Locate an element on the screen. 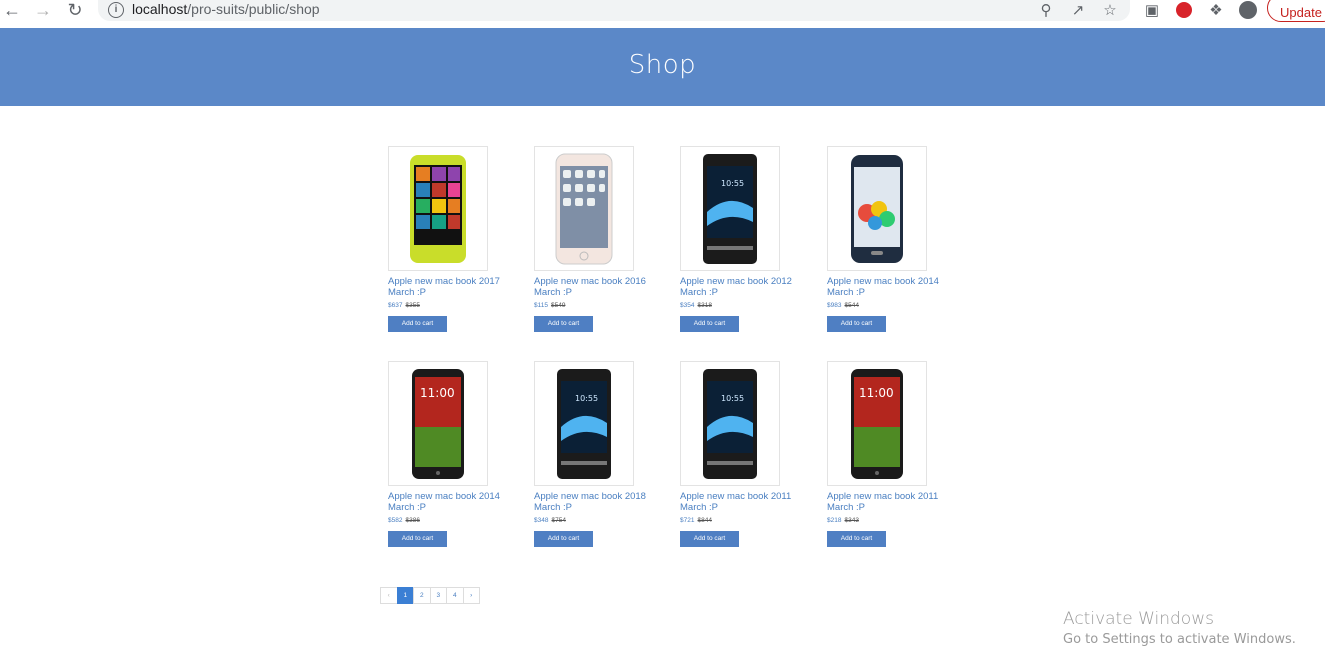 The image size is (1325, 663). extension-shield-icon is located at coordinates (1184, 10).